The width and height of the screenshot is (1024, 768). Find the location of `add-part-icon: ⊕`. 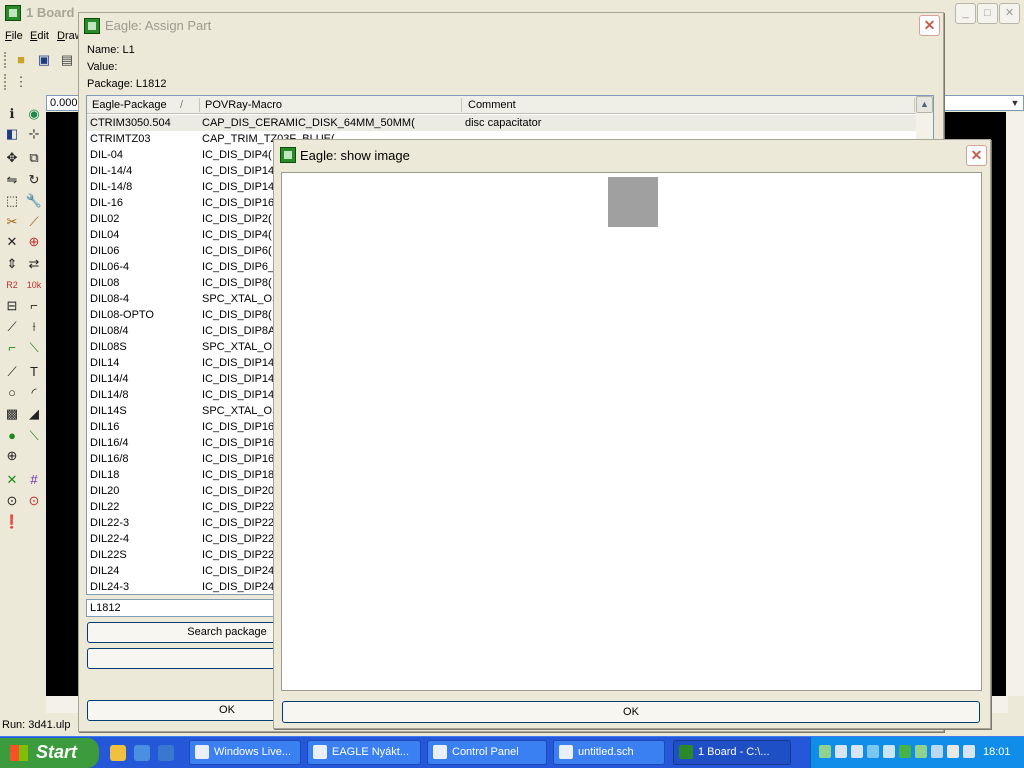

add-part-icon: ⊕ is located at coordinates (34, 242).